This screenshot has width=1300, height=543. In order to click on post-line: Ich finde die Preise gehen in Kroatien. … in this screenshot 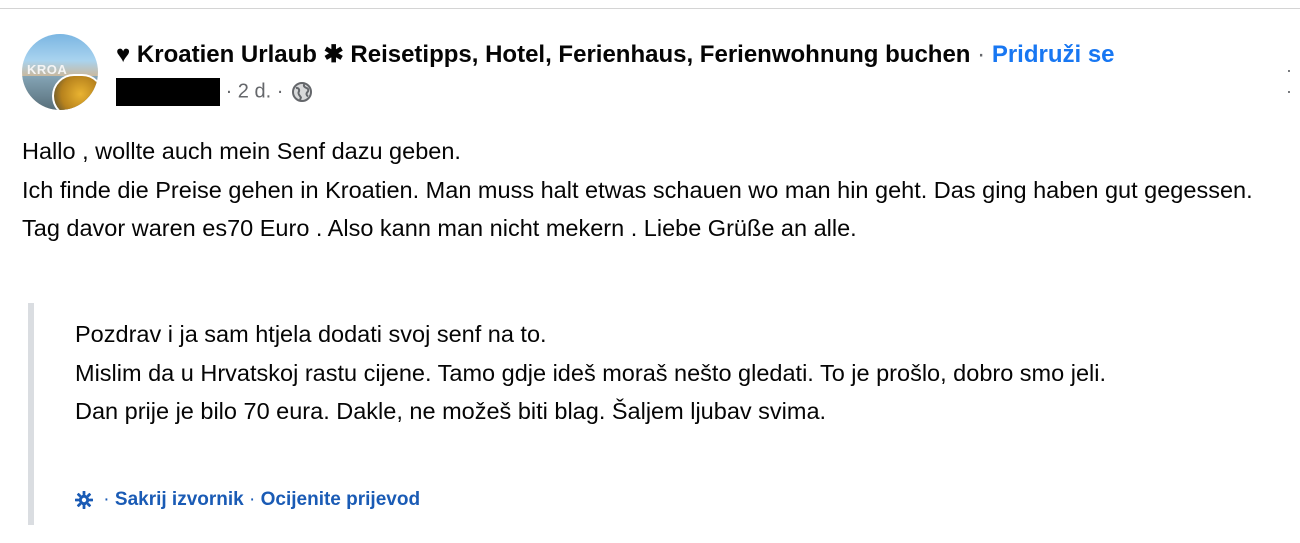, I will do `click(637, 189)`.